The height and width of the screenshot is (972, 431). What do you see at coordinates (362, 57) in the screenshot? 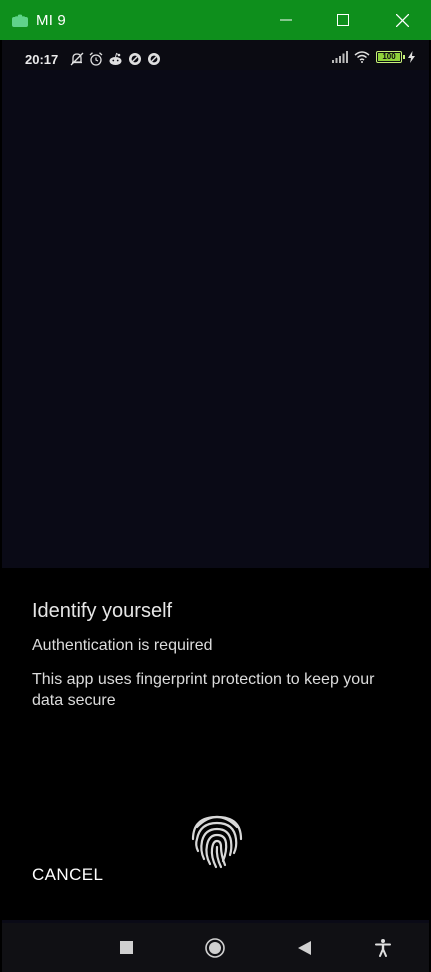
I see `wifi-icon` at bounding box center [362, 57].